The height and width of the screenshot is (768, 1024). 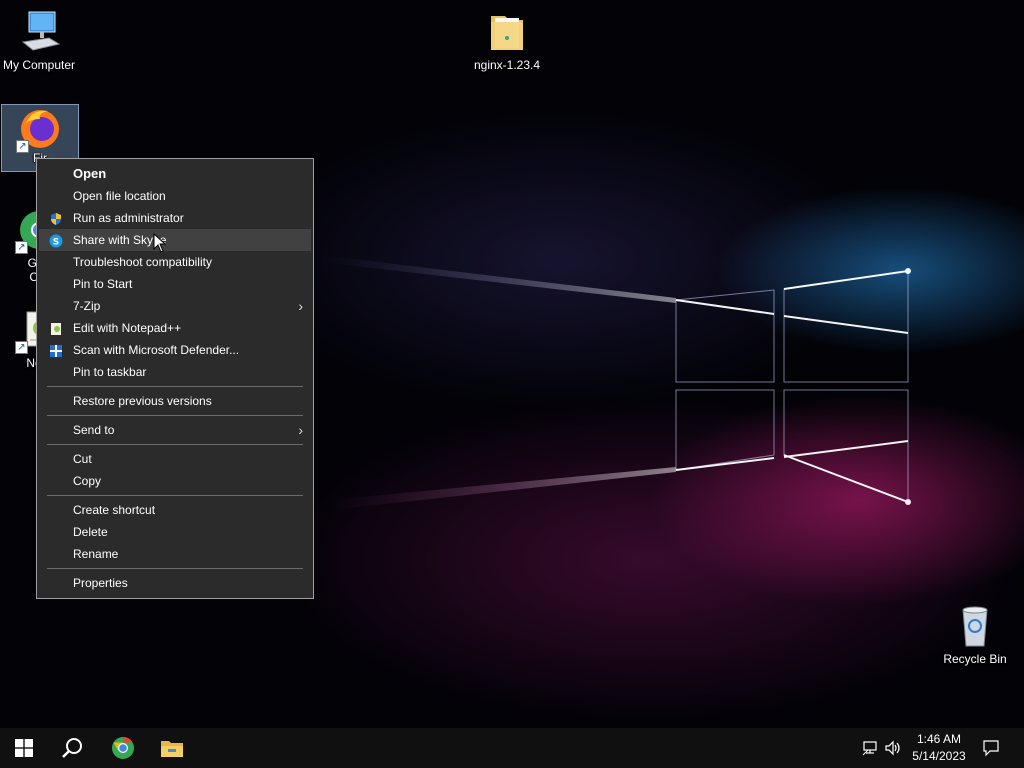 What do you see at coordinates (40, 129) in the screenshot?
I see `firefox-icon: ↗` at bounding box center [40, 129].